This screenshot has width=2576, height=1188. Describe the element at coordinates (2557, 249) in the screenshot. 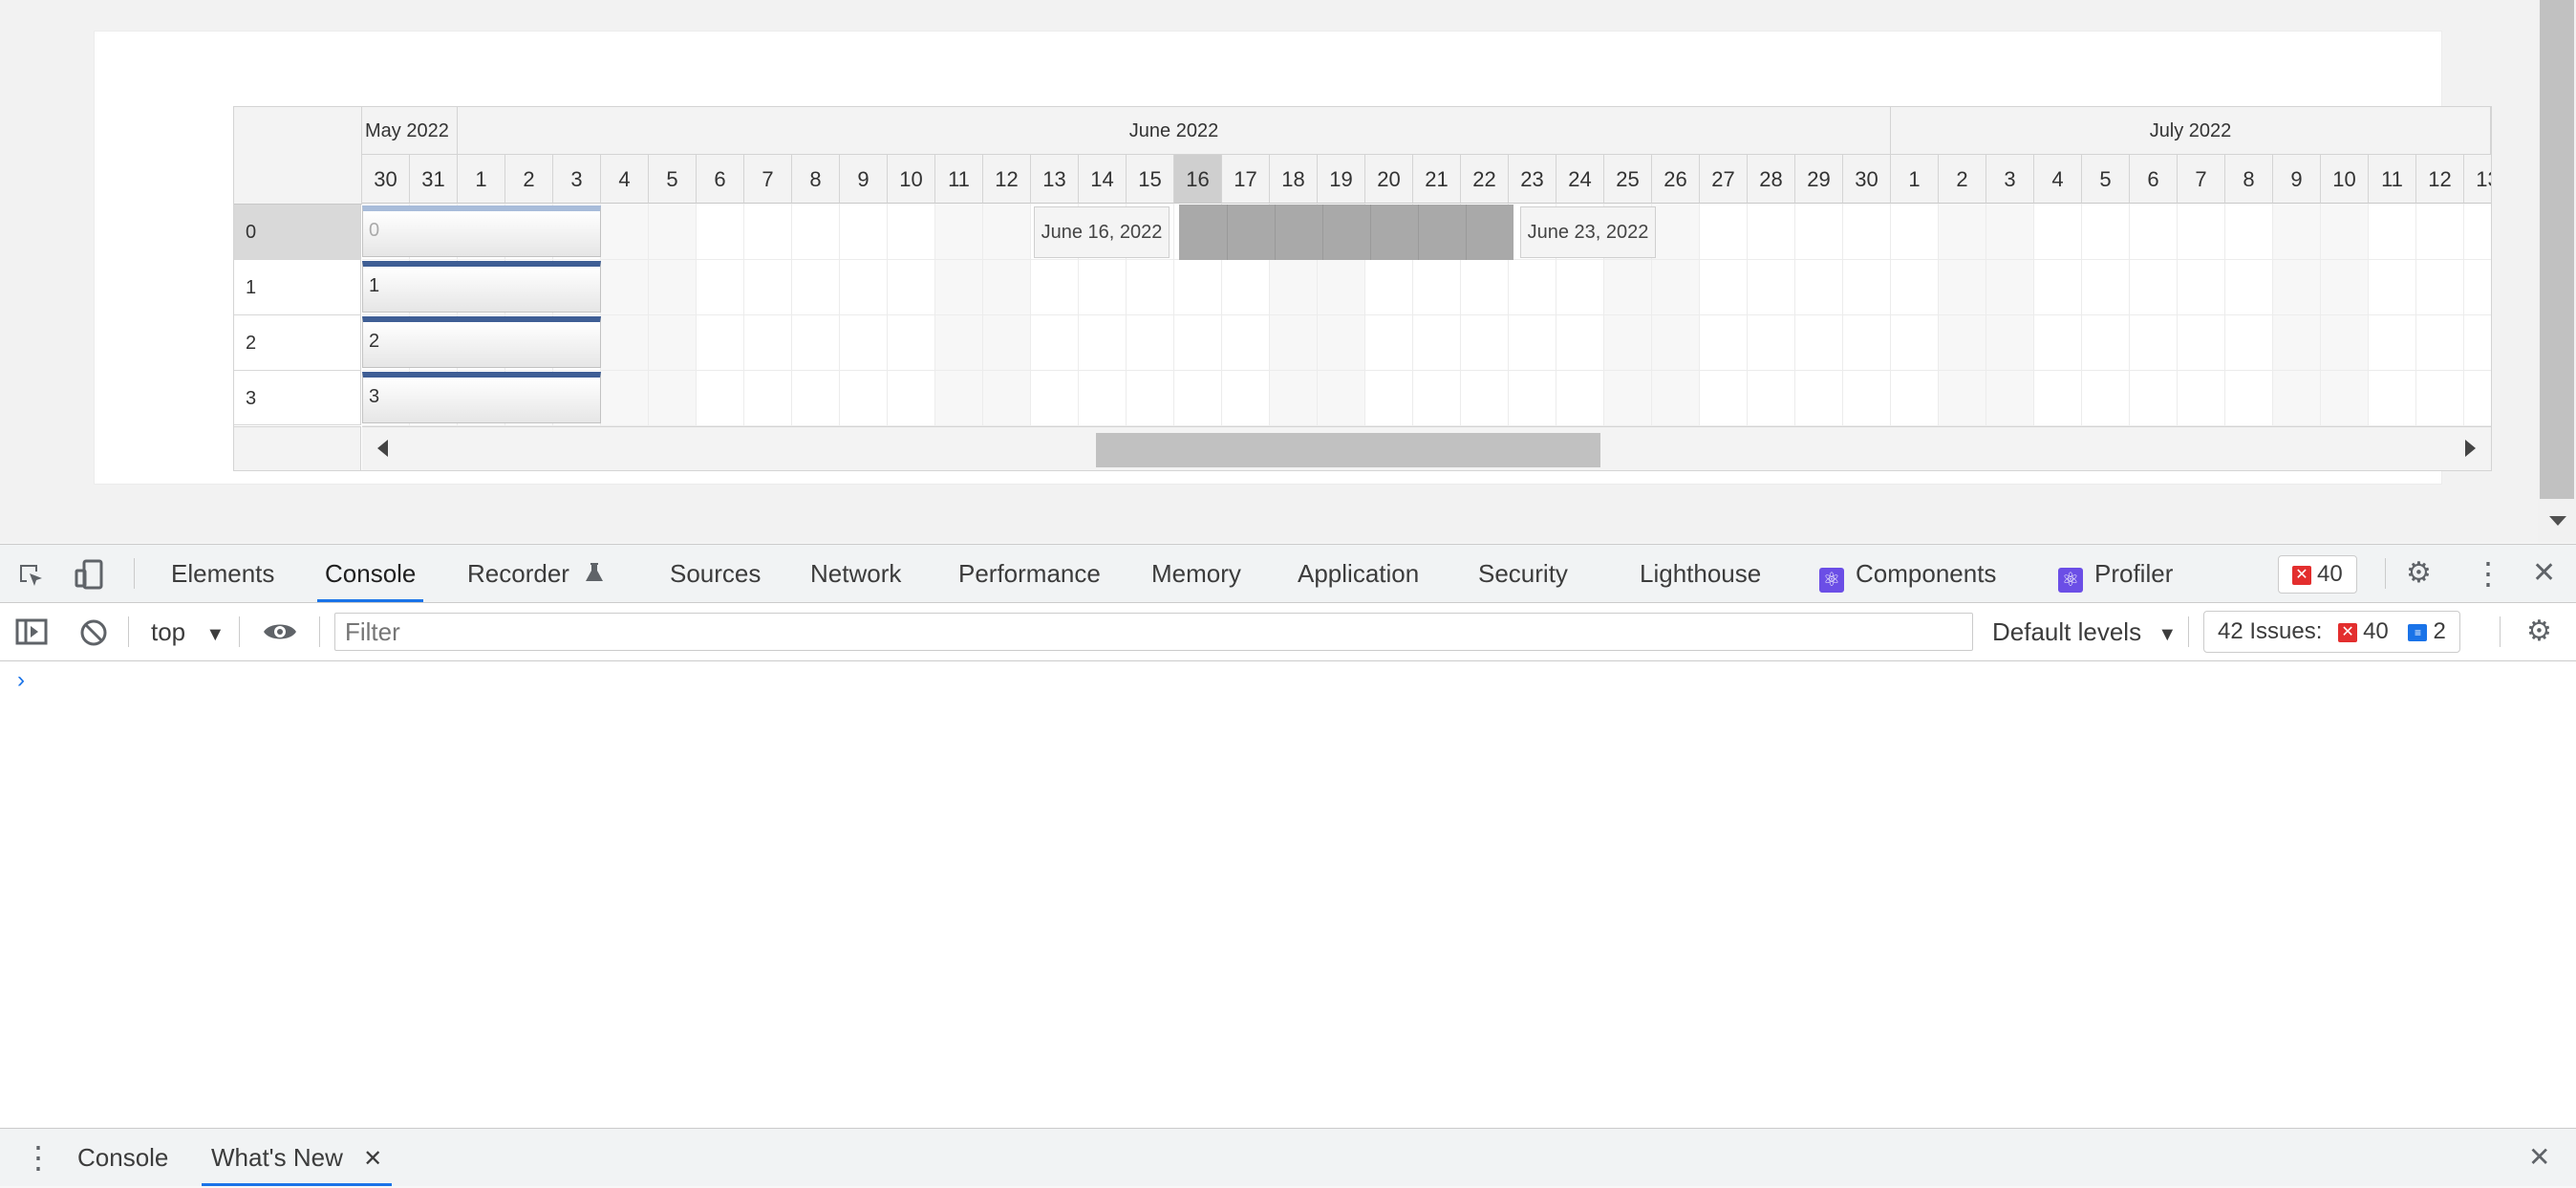

I see `vertical-scroll-thumb` at that location.